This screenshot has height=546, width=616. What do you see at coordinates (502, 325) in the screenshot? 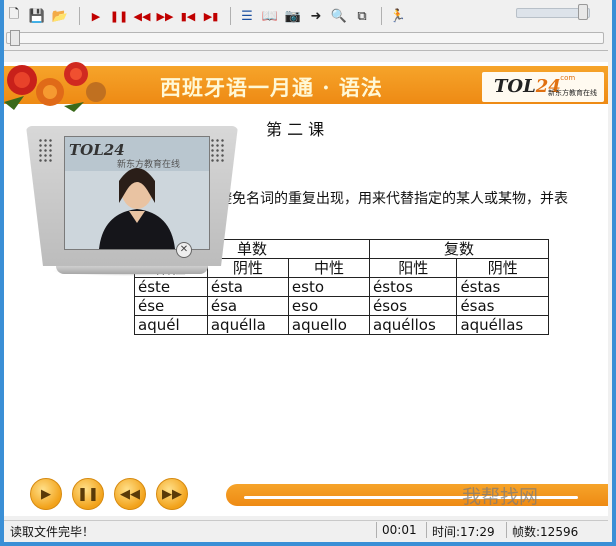
I see `table-cell: aquéllas` at bounding box center [502, 325].